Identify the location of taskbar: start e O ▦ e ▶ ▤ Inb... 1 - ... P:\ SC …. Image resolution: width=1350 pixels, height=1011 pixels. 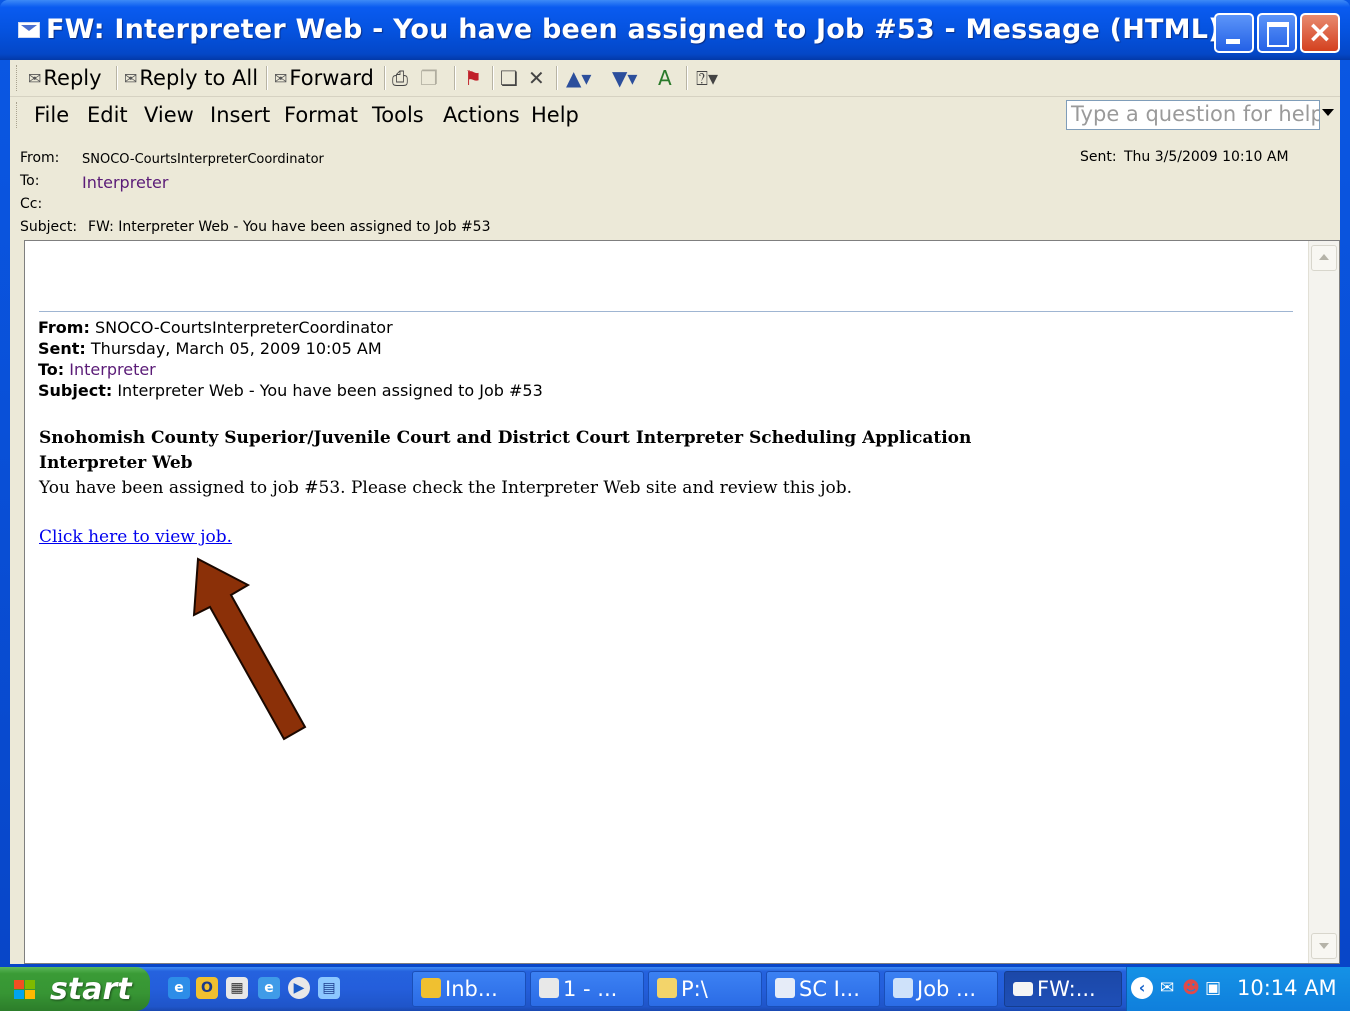
(675, 989).